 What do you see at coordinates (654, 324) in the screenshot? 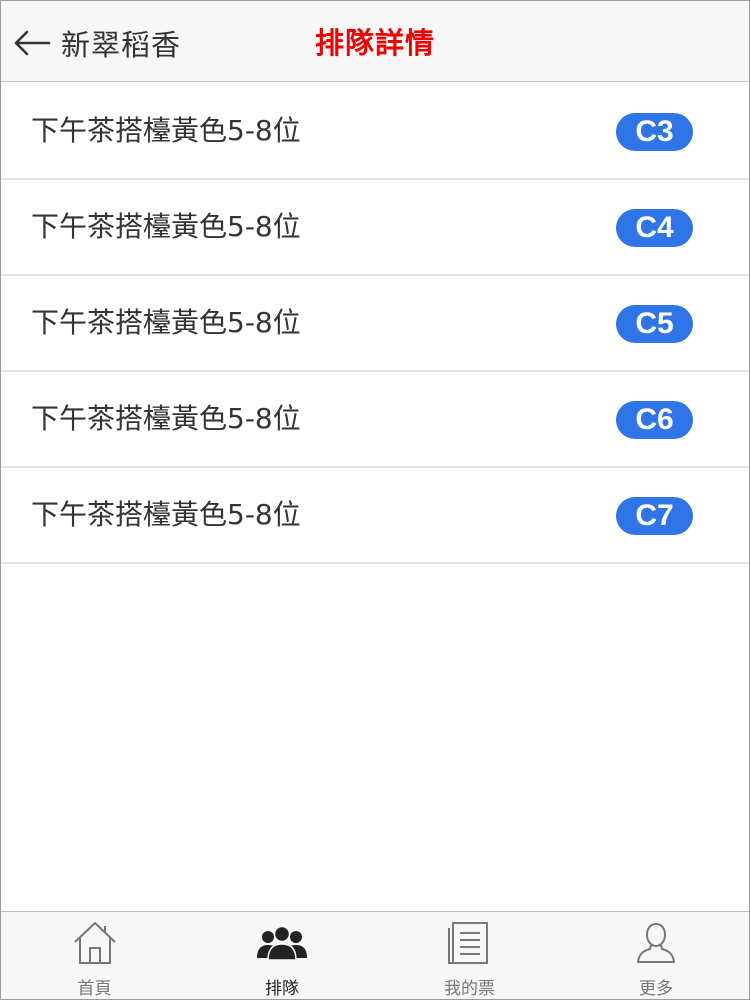
I see `queue-code-badge: C5` at bounding box center [654, 324].